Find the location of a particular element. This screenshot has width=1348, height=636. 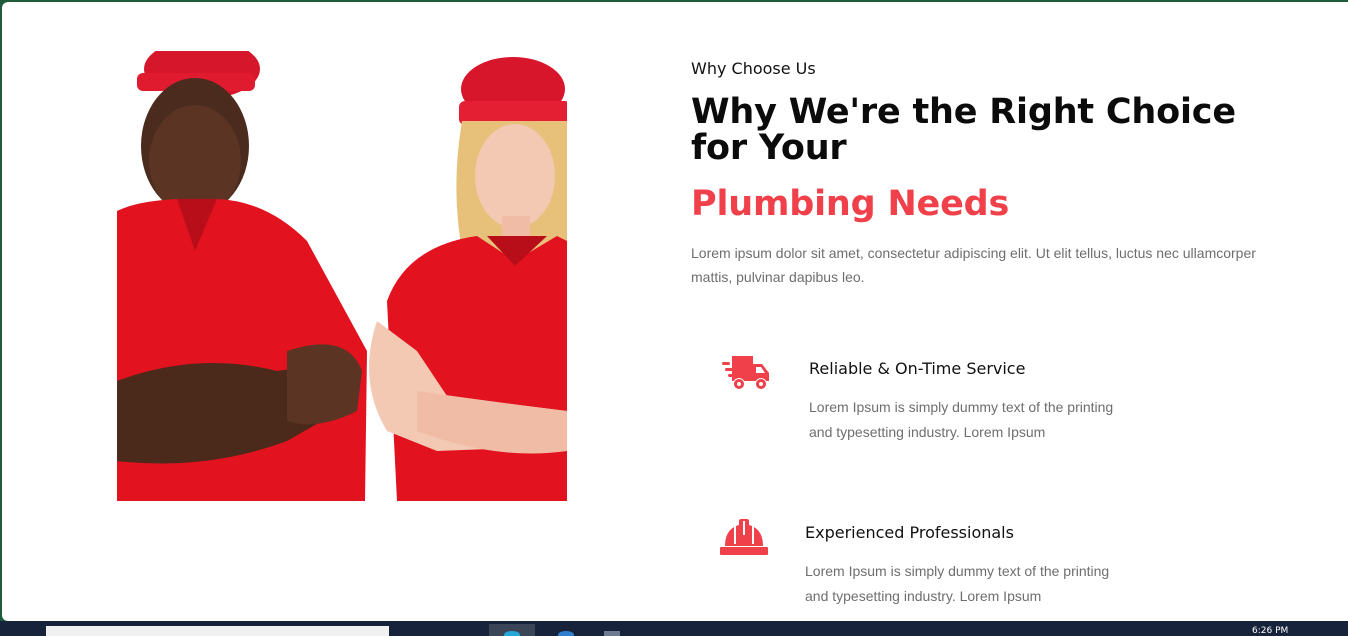

section-headline-accent: Plumbing Needs is located at coordinates (850, 204).